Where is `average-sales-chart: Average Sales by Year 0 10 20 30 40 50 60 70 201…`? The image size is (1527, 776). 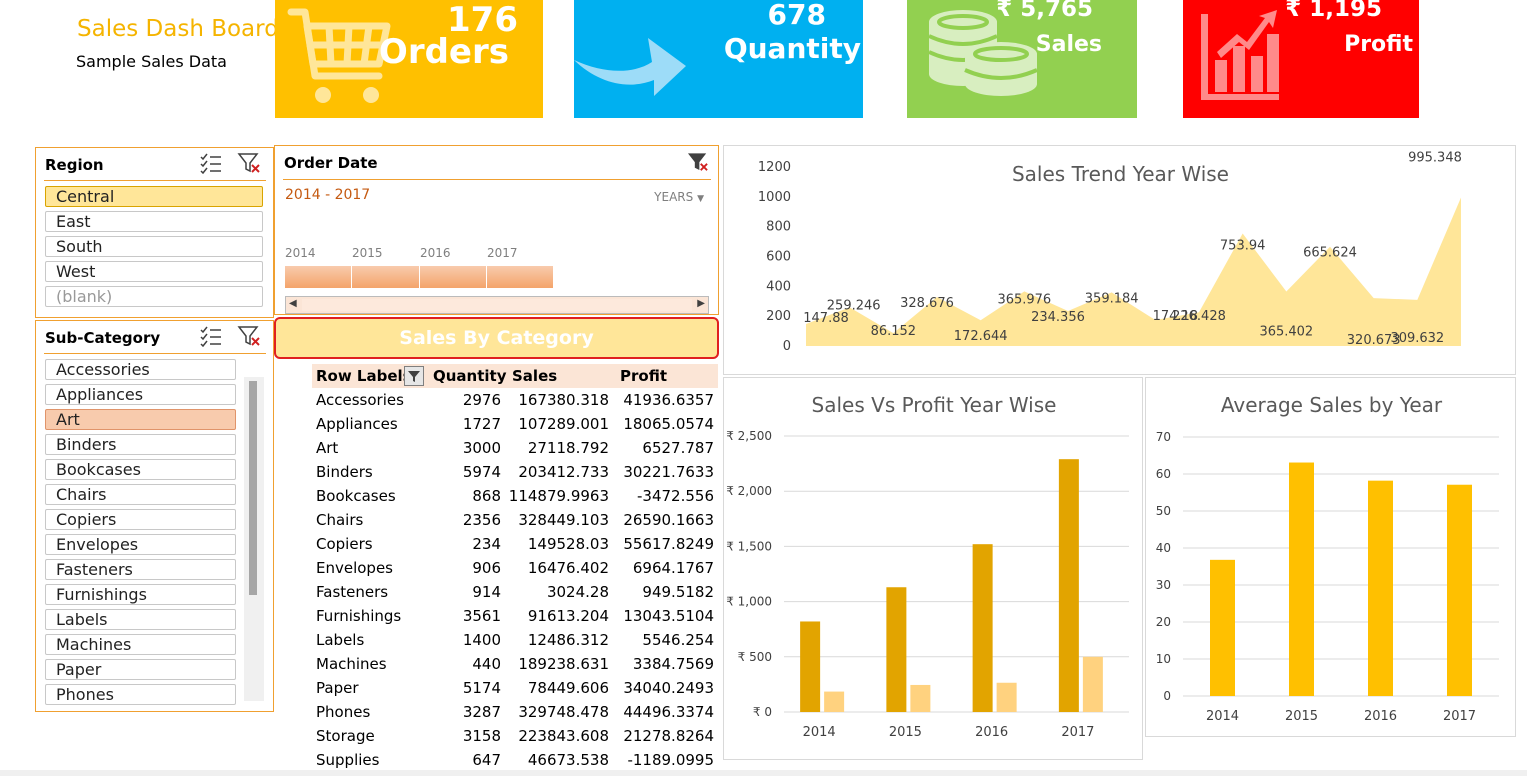 average-sales-chart: Average Sales by Year 0 10 20 30 40 50 60 70 201… is located at coordinates (1330, 557).